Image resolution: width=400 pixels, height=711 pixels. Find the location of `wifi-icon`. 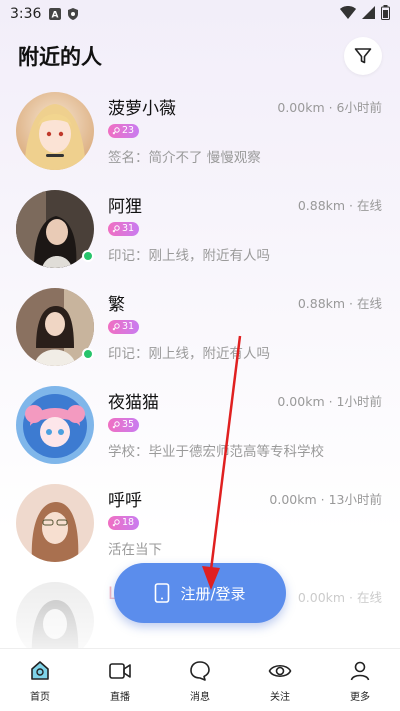

wifi-icon is located at coordinates (348, 14).